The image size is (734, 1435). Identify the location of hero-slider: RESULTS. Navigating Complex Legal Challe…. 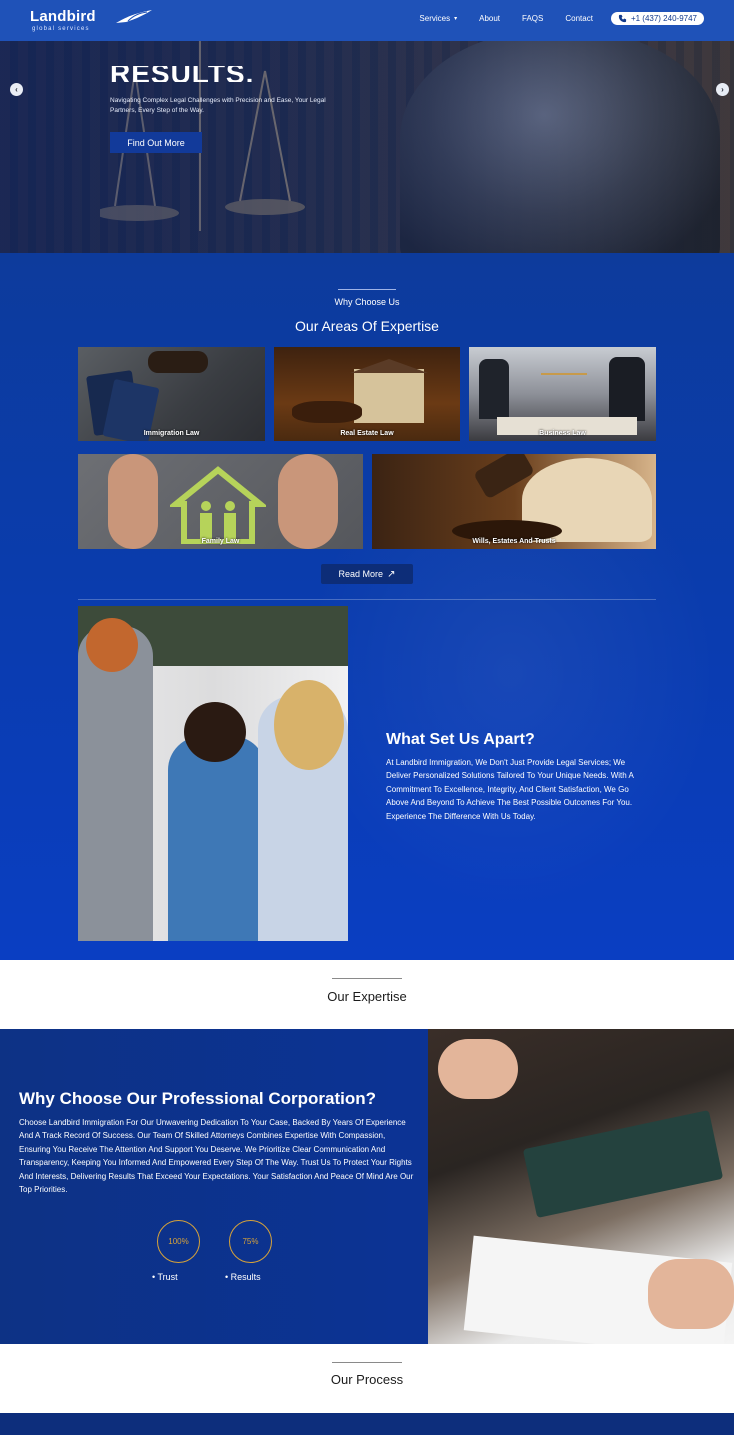
(367, 147).